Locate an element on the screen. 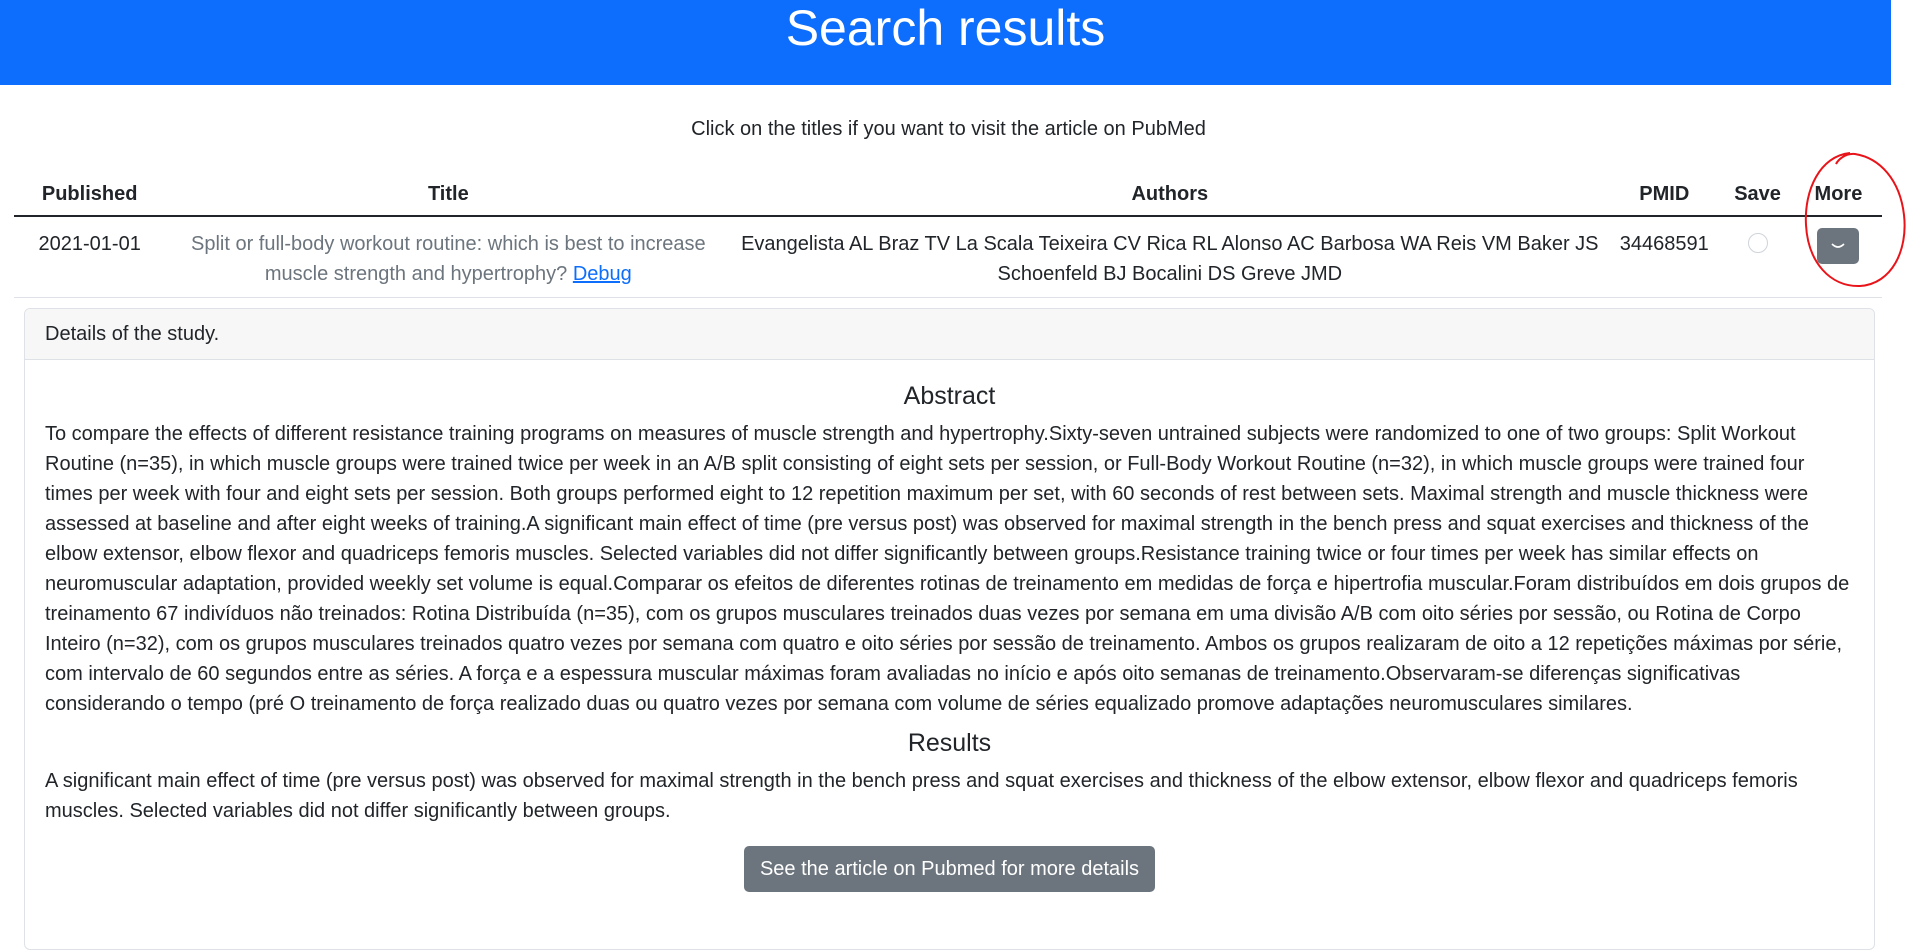 This screenshot has width=1922, height=950. column-header-pmid: PMID is located at coordinates (1664, 195).